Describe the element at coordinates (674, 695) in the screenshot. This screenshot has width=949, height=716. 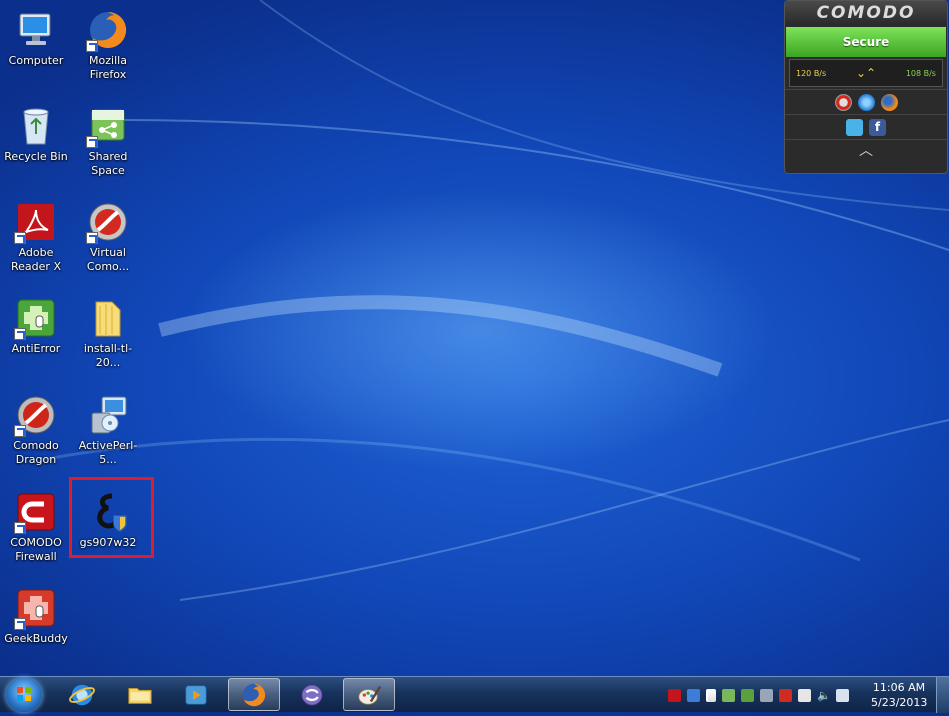
I see `adobe-tray-icon` at that location.